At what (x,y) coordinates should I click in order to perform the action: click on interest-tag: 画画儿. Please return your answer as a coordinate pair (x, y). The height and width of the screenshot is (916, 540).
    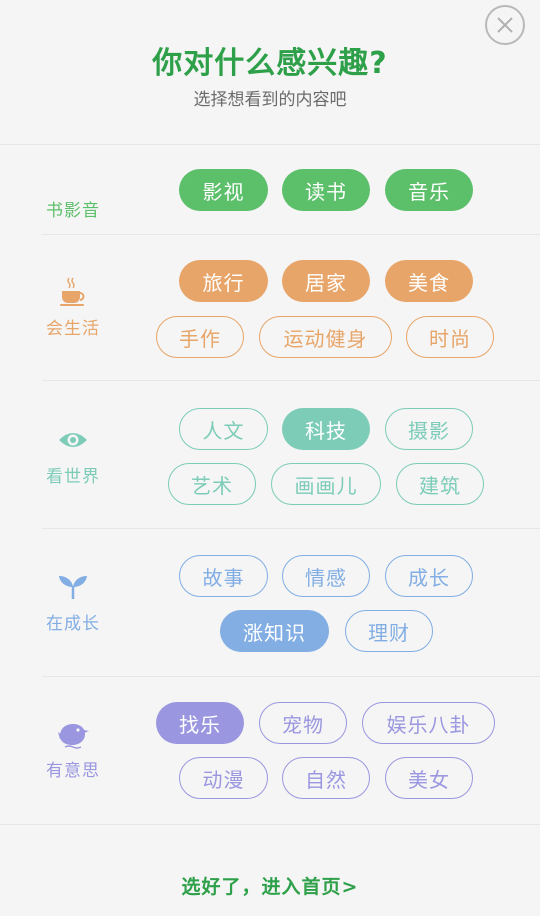
    Looking at the image, I should click on (326, 484).